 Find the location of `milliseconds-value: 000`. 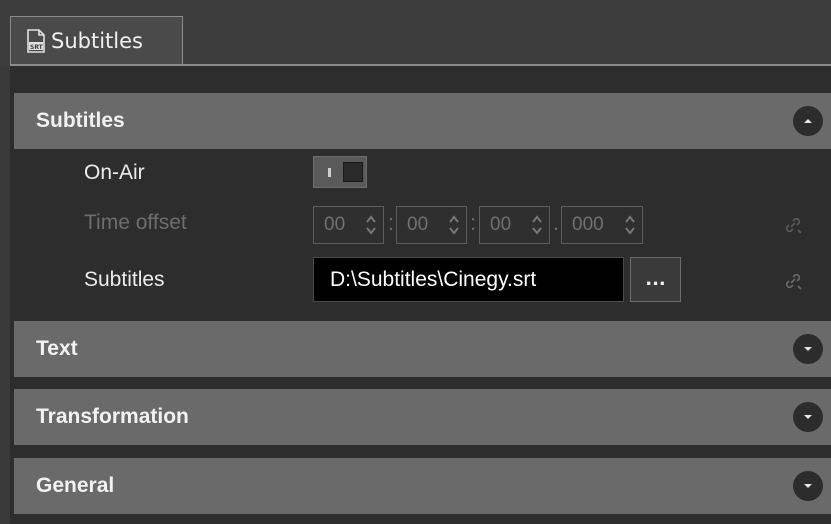

milliseconds-value: 000 is located at coordinates (588, 224).